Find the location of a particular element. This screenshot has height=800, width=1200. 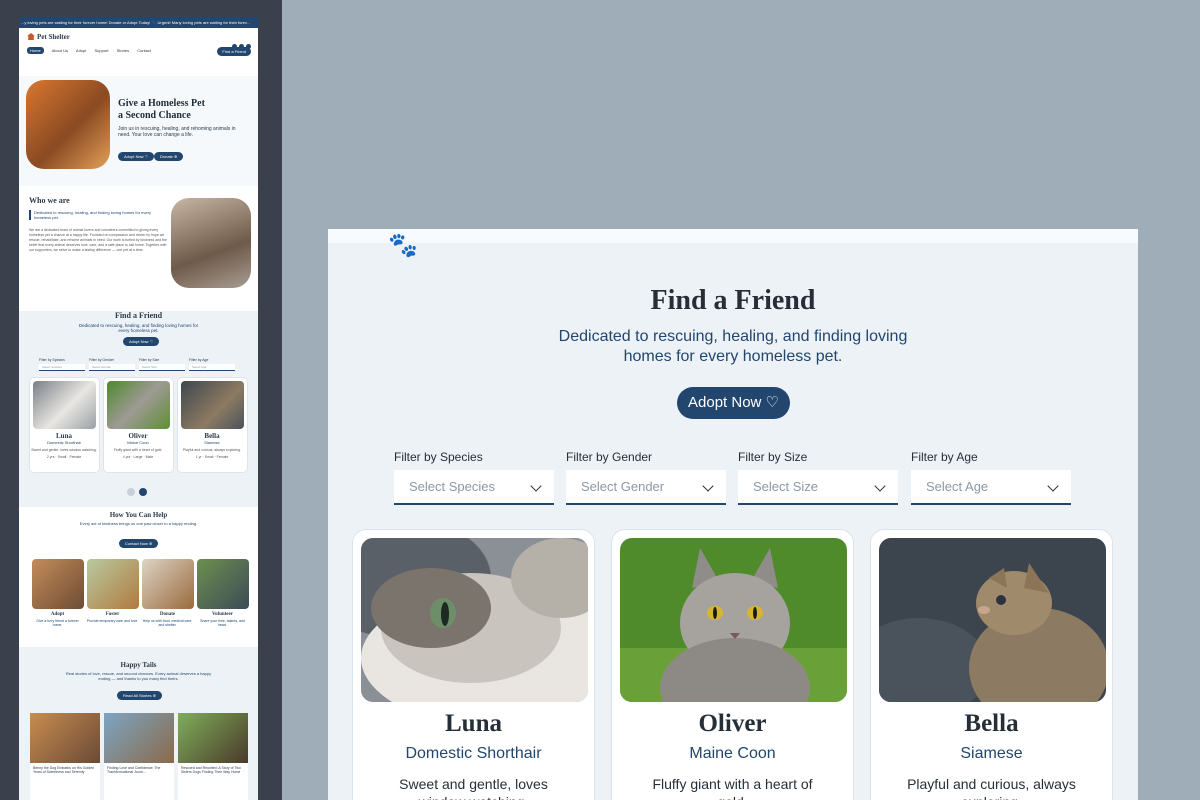

filter-species: Filter by Species Select Species is located at coordinates (474, 477).